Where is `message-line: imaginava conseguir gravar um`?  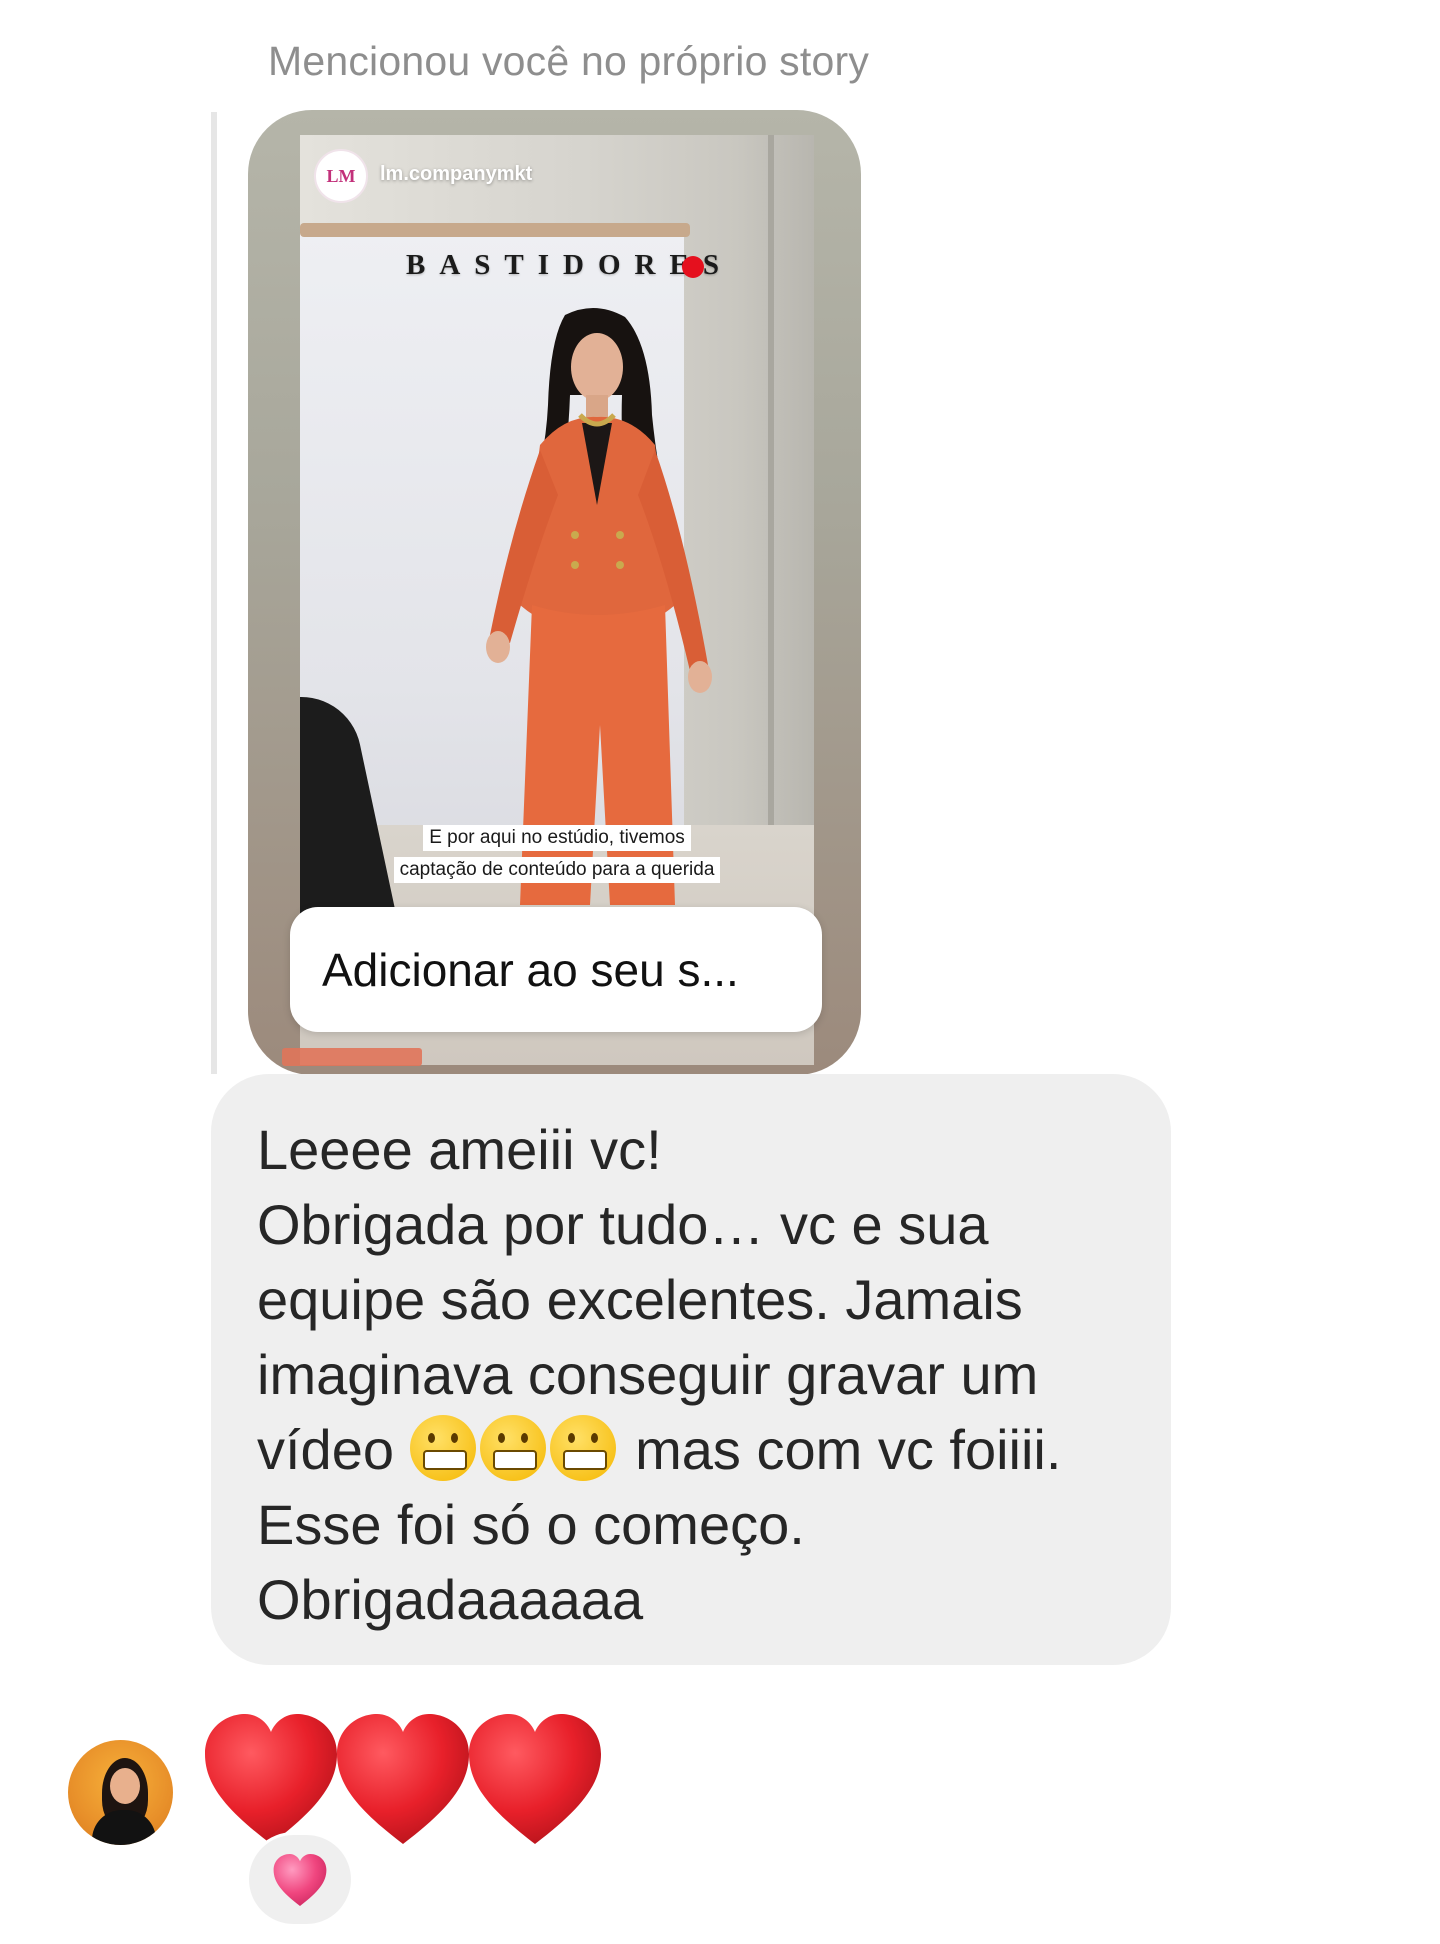
message-line: imaginava conseguir gravar um is located at coordinates (648, 1374).